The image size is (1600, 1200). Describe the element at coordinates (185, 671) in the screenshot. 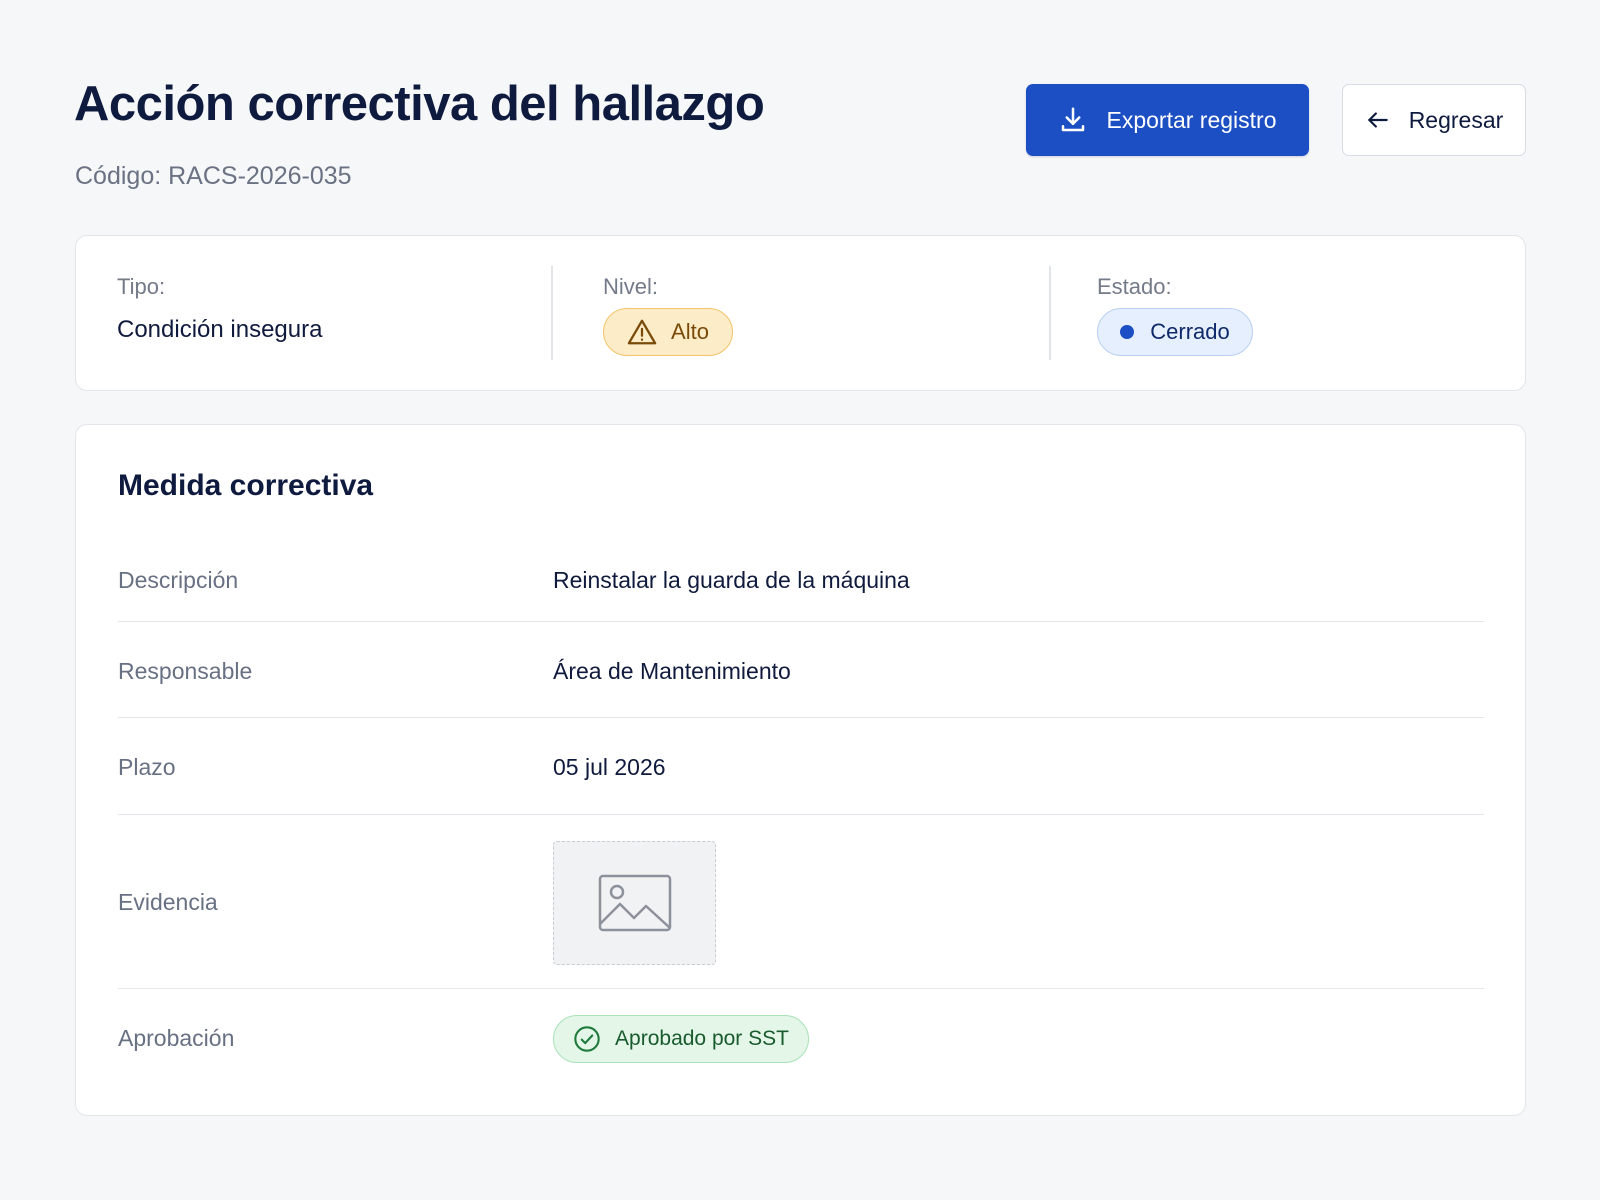

I see `row-label: Responsable` at that location.